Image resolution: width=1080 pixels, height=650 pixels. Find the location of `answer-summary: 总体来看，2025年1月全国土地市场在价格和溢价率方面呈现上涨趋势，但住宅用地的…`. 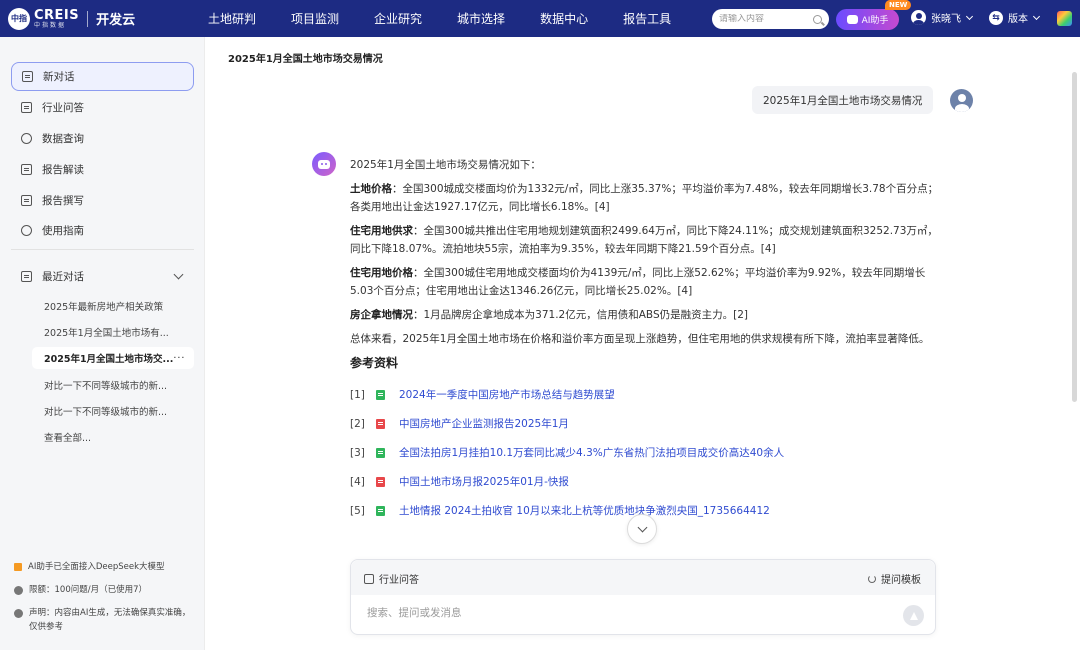

answer-summary: 总体来看，2025年1月全国土地市场在价格和溢价率方面呈现上涨趋势，但住宅用地的… is located at coordinates (640, 339).